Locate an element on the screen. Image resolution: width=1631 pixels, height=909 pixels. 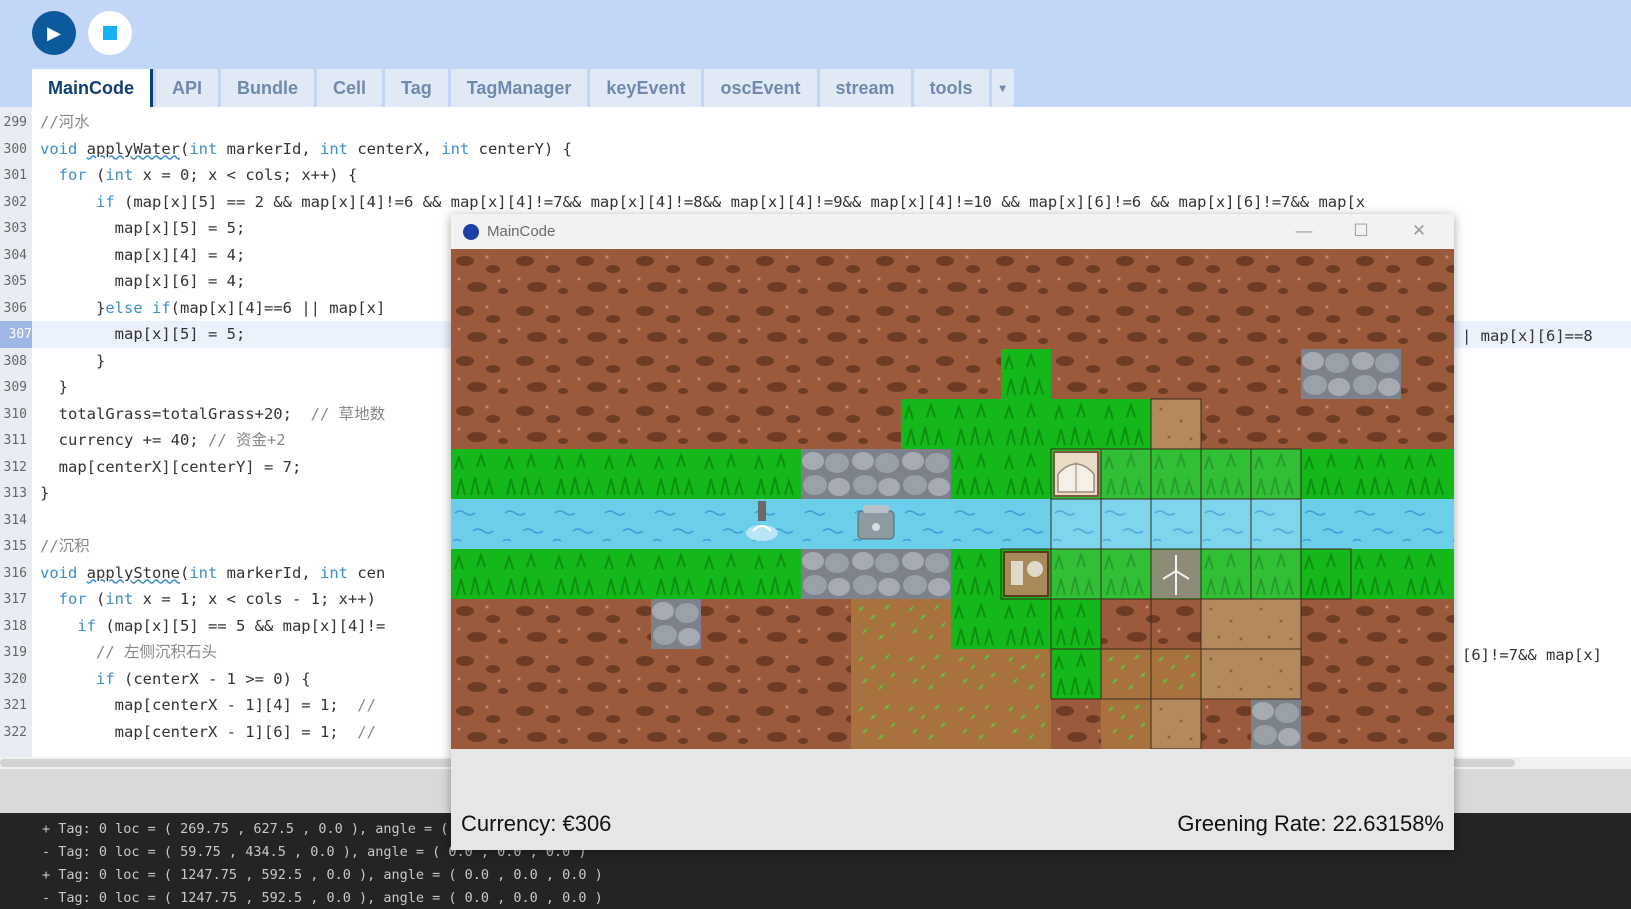
line-number: 321 is located at coordinates (15, 705).